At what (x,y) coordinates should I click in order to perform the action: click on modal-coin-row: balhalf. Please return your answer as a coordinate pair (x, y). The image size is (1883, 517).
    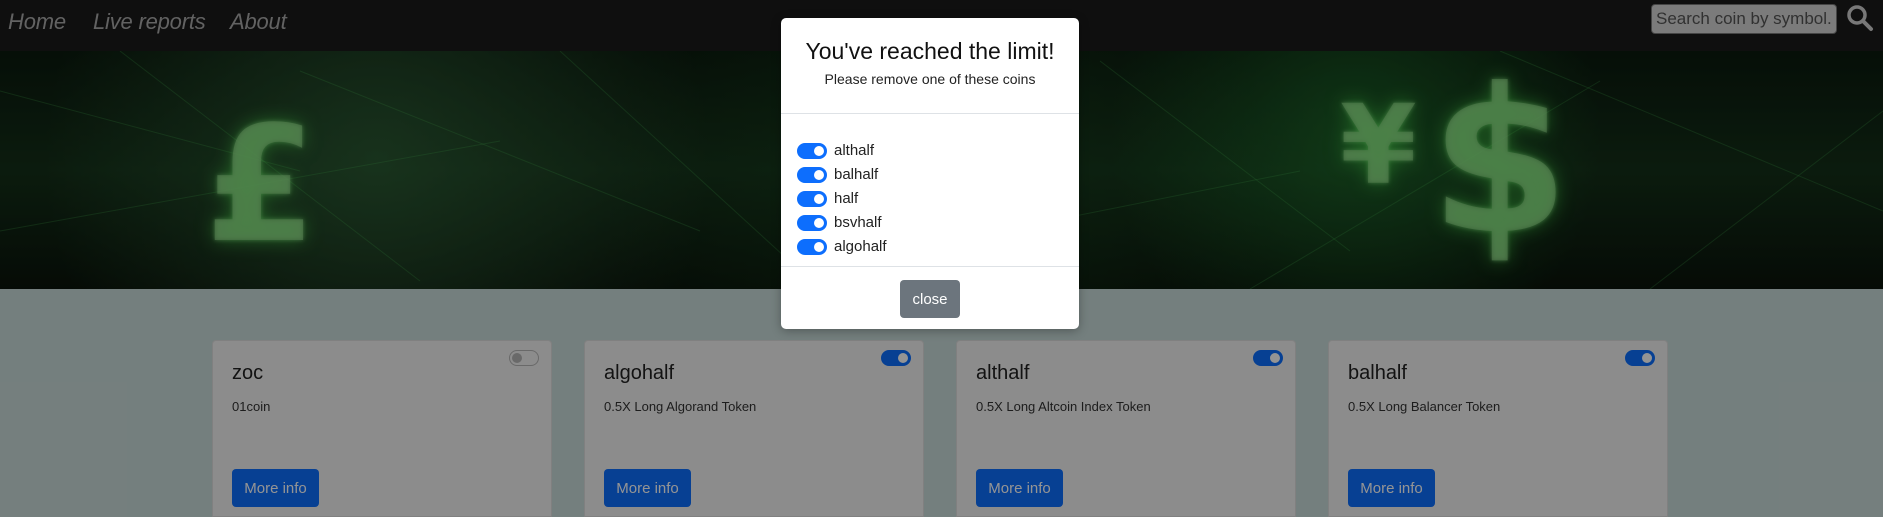
    Looking at the image, I should click on (927, 175).